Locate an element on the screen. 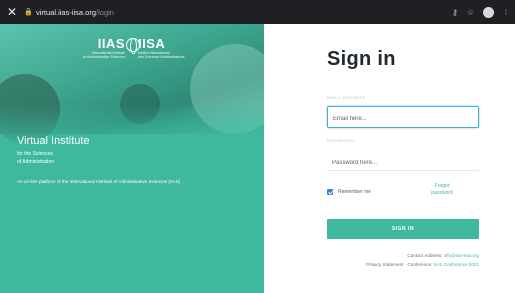 Image resolution: width=515 pixels, height=293 pixels. sign-in-button: SIGN IN is located at coordinates (403, 229).